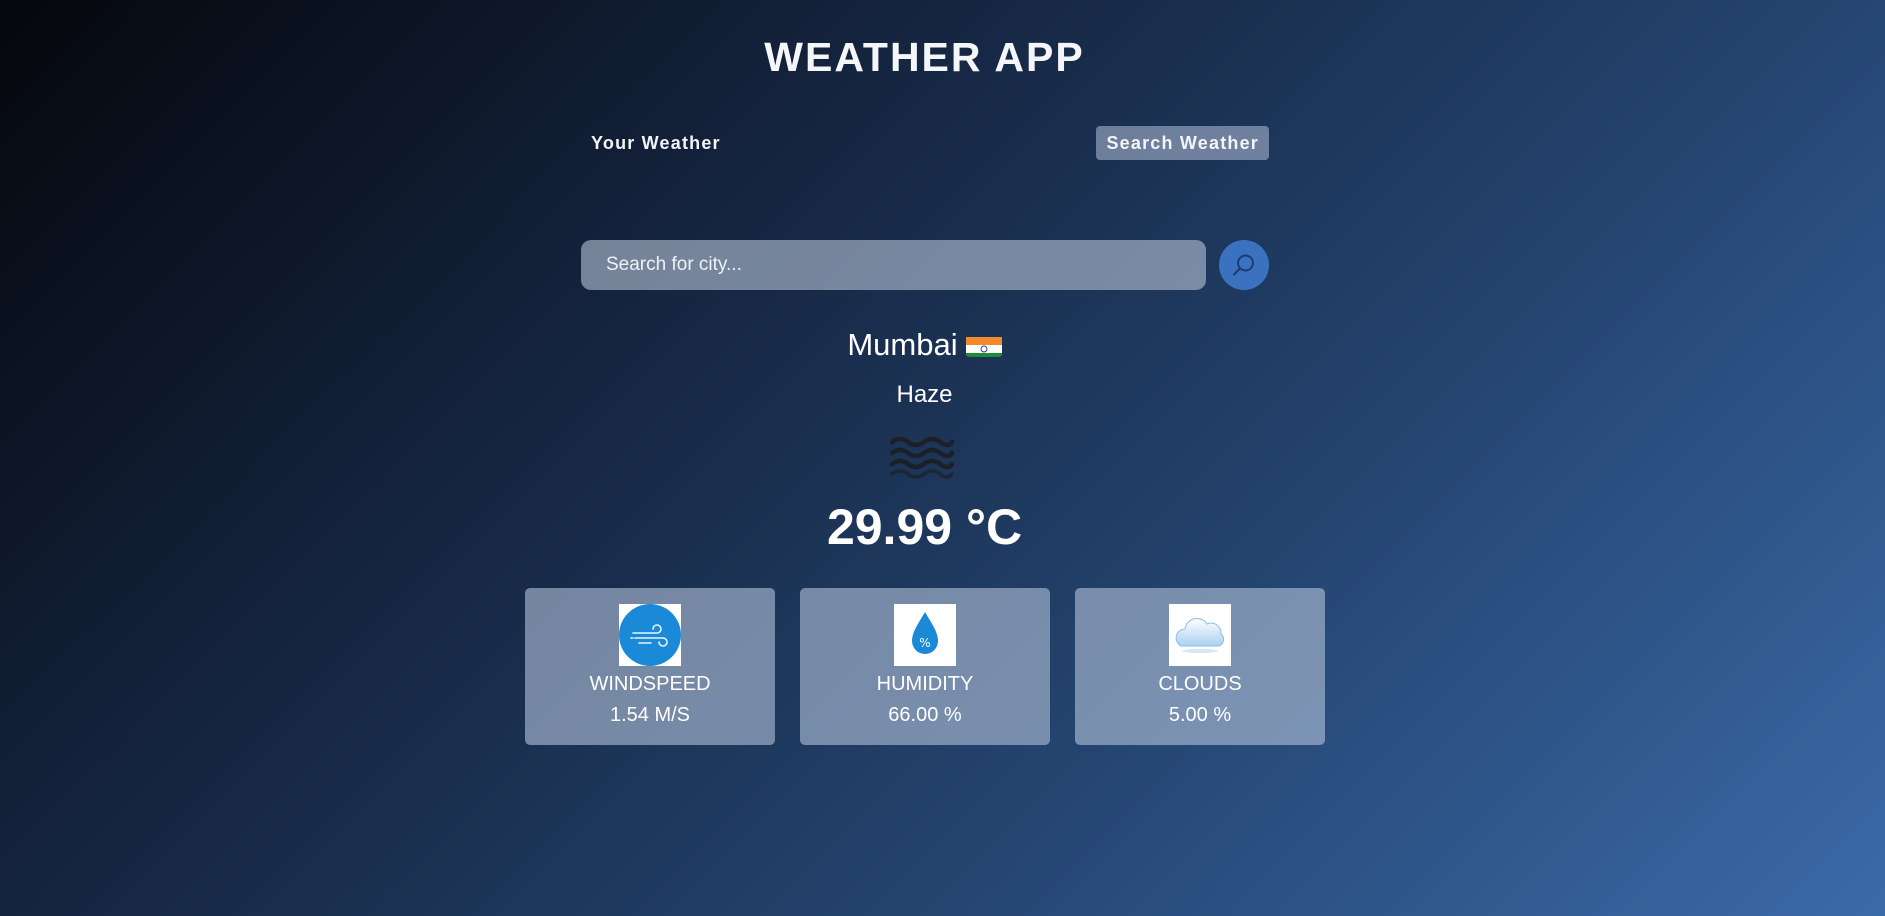 This screenshot has width=1885, height=916. I want to click on stat-card-clouds: CLOUDS 5.00 %, so click(1200, 666).